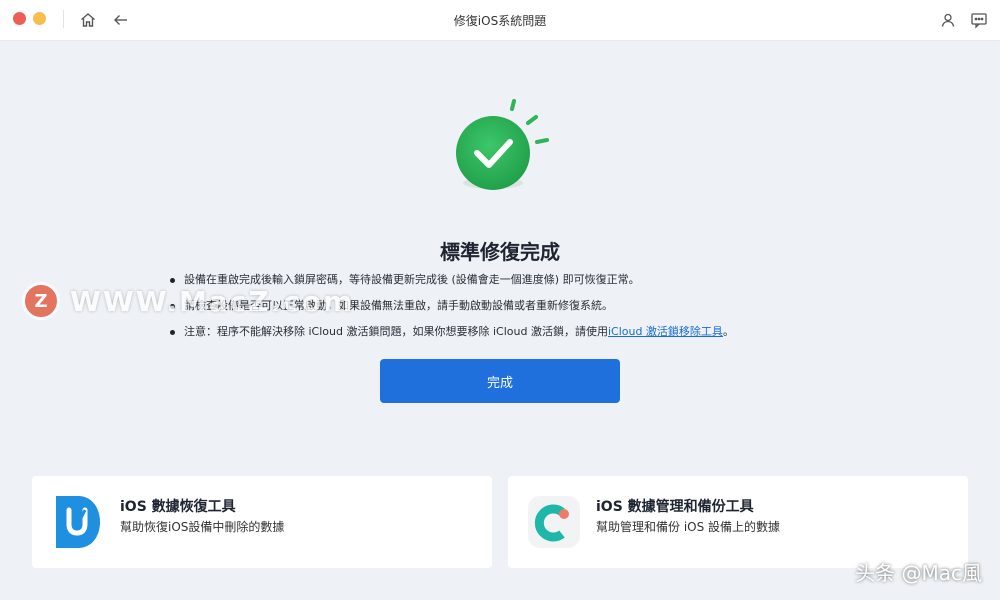  What do you see at coordinates (500, 381) in the screenshot?
I see `done-button: 完成` at bounding box center [500, 381].